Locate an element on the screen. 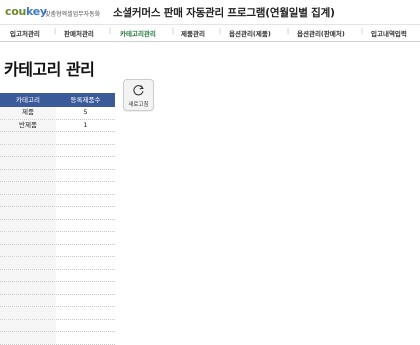 This screenshot has height=345, width=420. cell-product-count: 1 is located at coordinates (85, 126).